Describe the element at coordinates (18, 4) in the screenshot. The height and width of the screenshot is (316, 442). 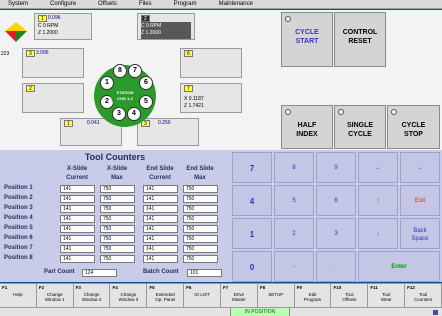
I see `menu-item-system: System` at that location.